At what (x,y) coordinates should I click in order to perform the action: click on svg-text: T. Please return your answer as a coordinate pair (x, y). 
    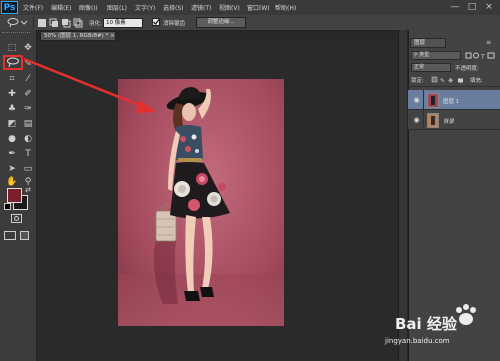
    Looking at the image, I should click on (482, 57).